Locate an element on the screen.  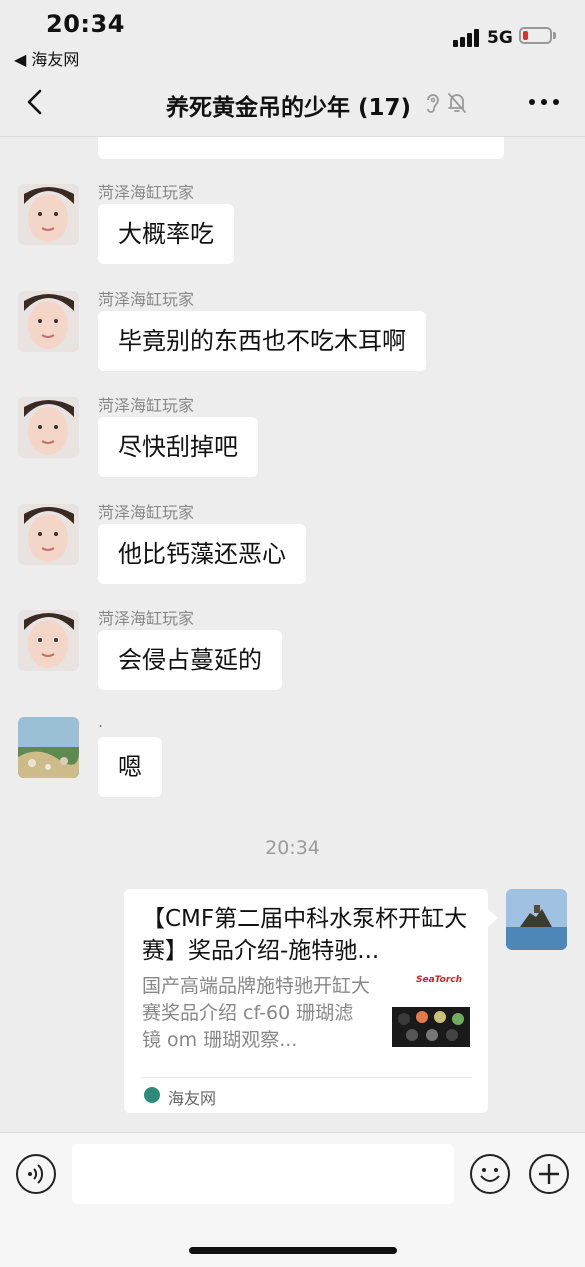
battery-icon is located at coordinates (535, 35).